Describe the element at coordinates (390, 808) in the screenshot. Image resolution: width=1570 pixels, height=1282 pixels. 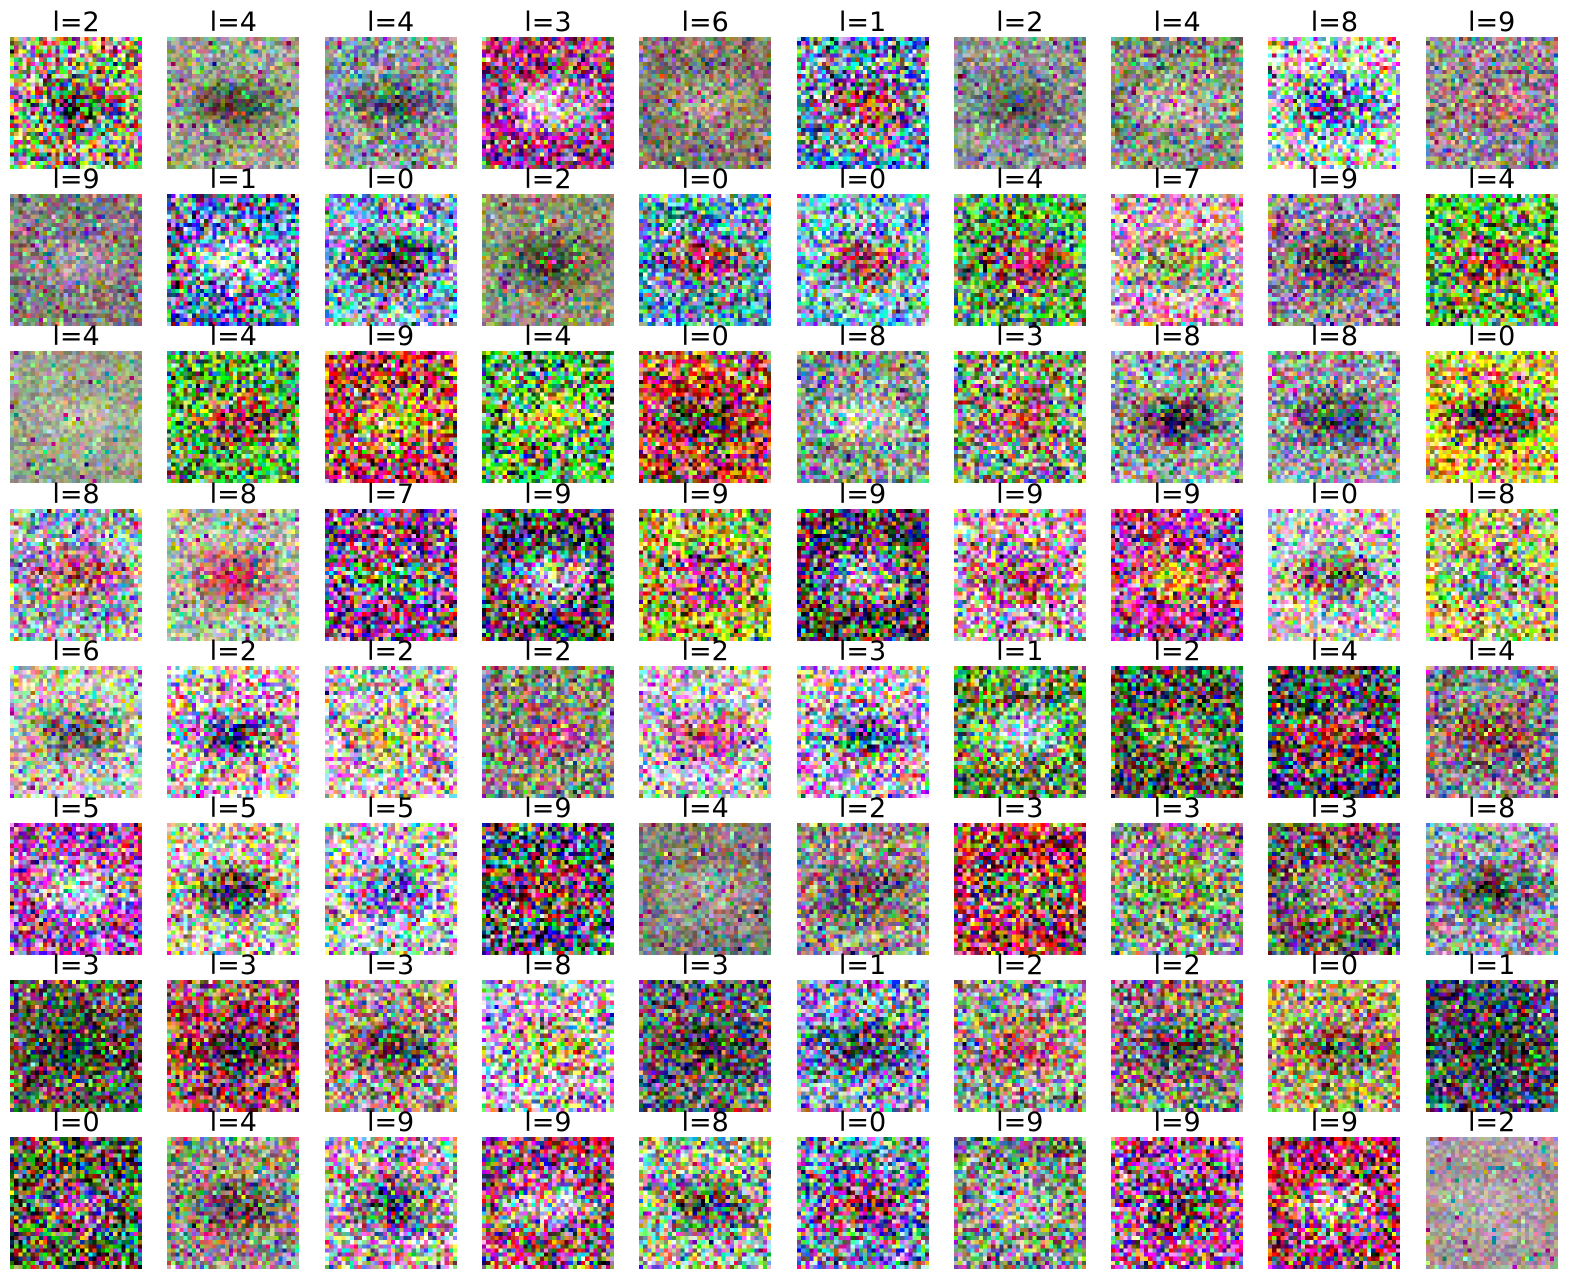
I see `thumbnail-label: l=5` at that location.